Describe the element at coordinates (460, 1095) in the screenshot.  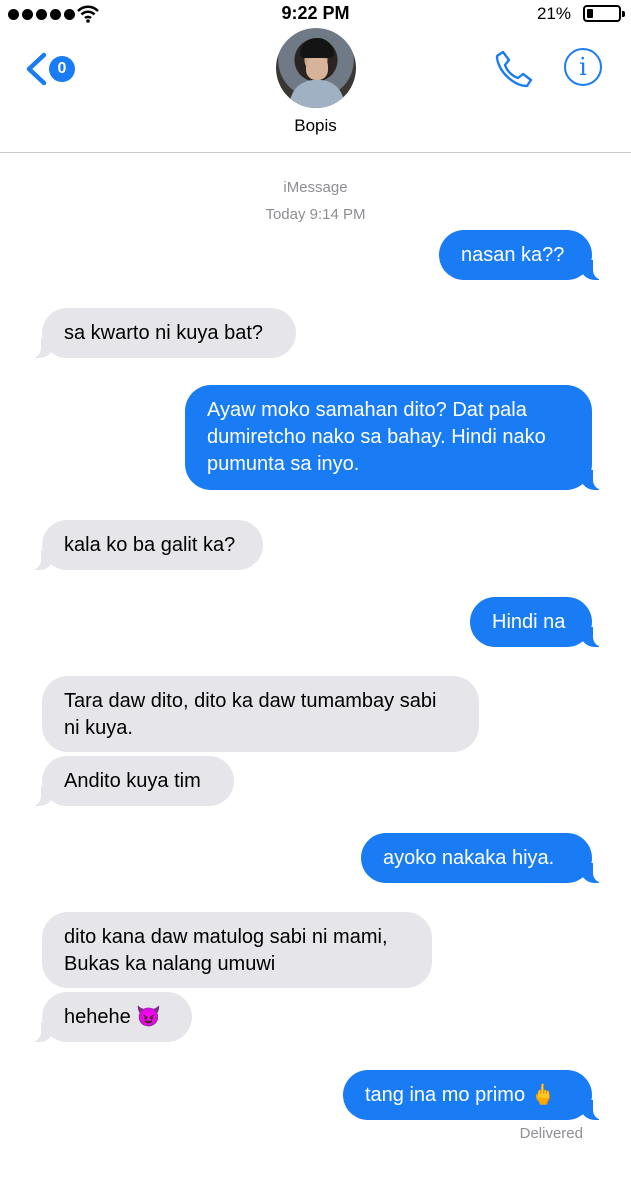
I see `message-text: tang ina mo primo 🖕` at that location.